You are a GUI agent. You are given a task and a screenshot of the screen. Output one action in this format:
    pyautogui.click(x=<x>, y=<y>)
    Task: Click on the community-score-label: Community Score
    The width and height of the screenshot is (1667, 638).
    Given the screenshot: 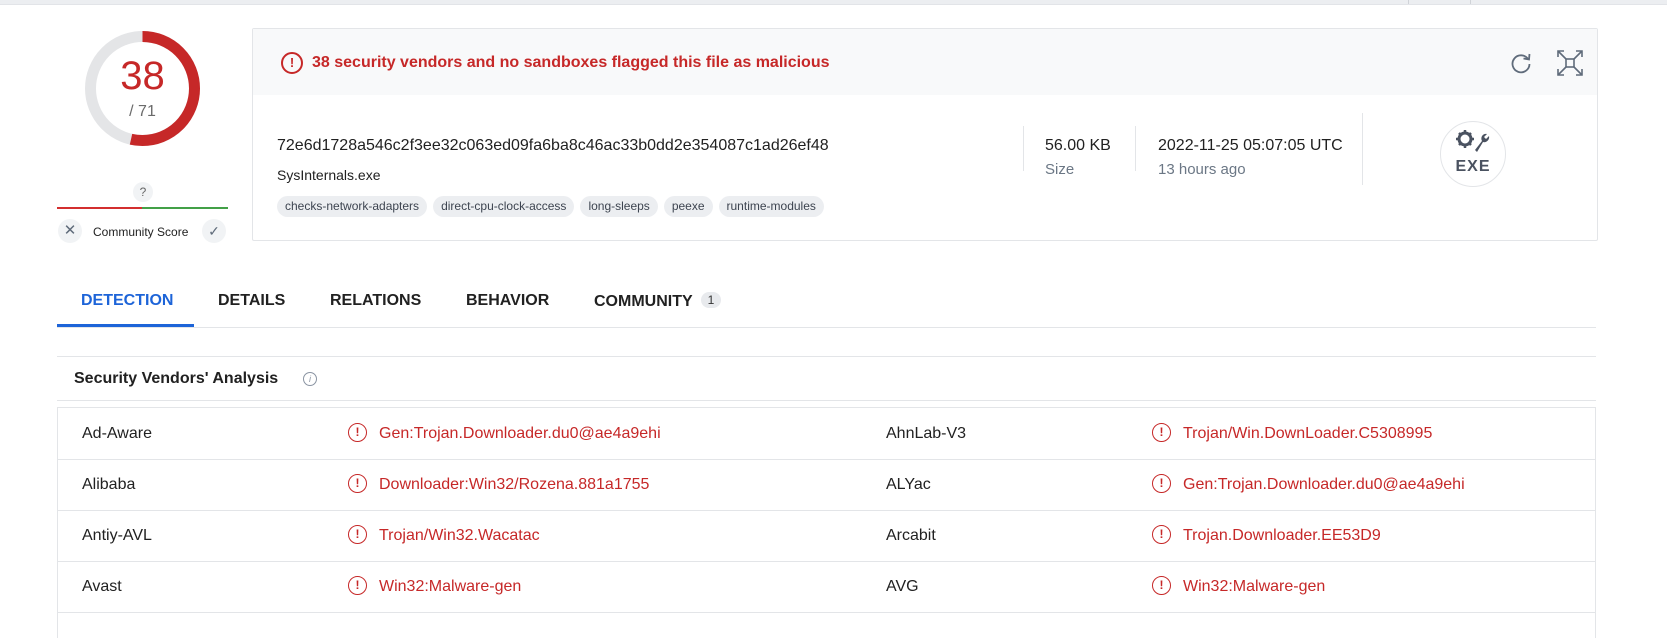 What is the action you would take?
    pyautogui.click(x=141, y=232)
    